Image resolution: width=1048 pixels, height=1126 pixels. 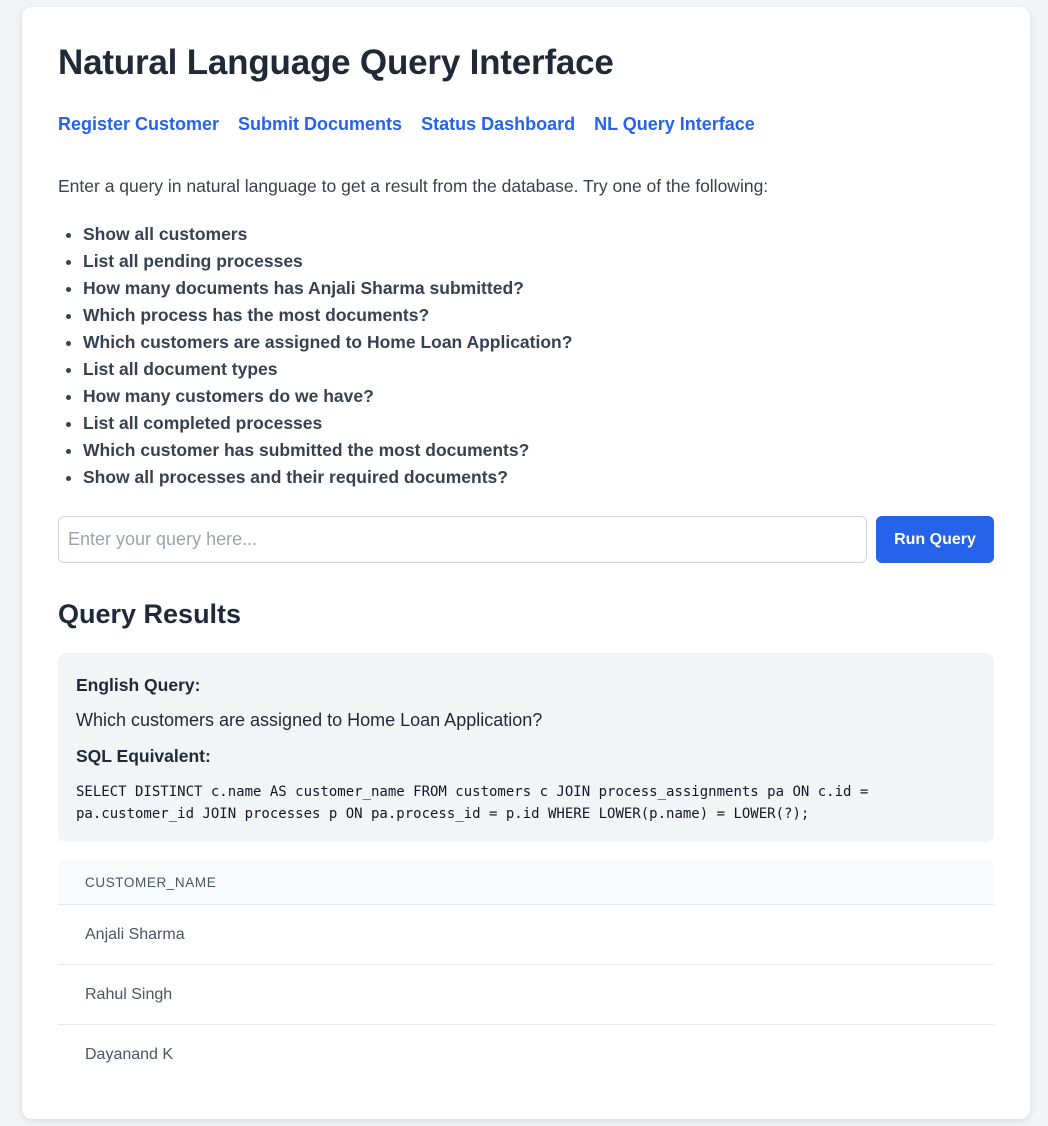 What do you see at coordinates (498, 124) in the screenshot?
I see `nav-link-status-dashboard: Status Dashboard` at bounding box center [498, 124].